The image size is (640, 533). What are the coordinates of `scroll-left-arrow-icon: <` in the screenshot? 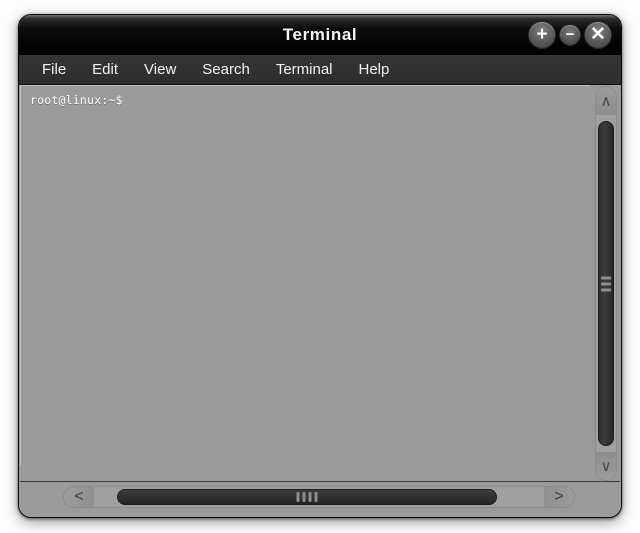 It's located at (79, 497).